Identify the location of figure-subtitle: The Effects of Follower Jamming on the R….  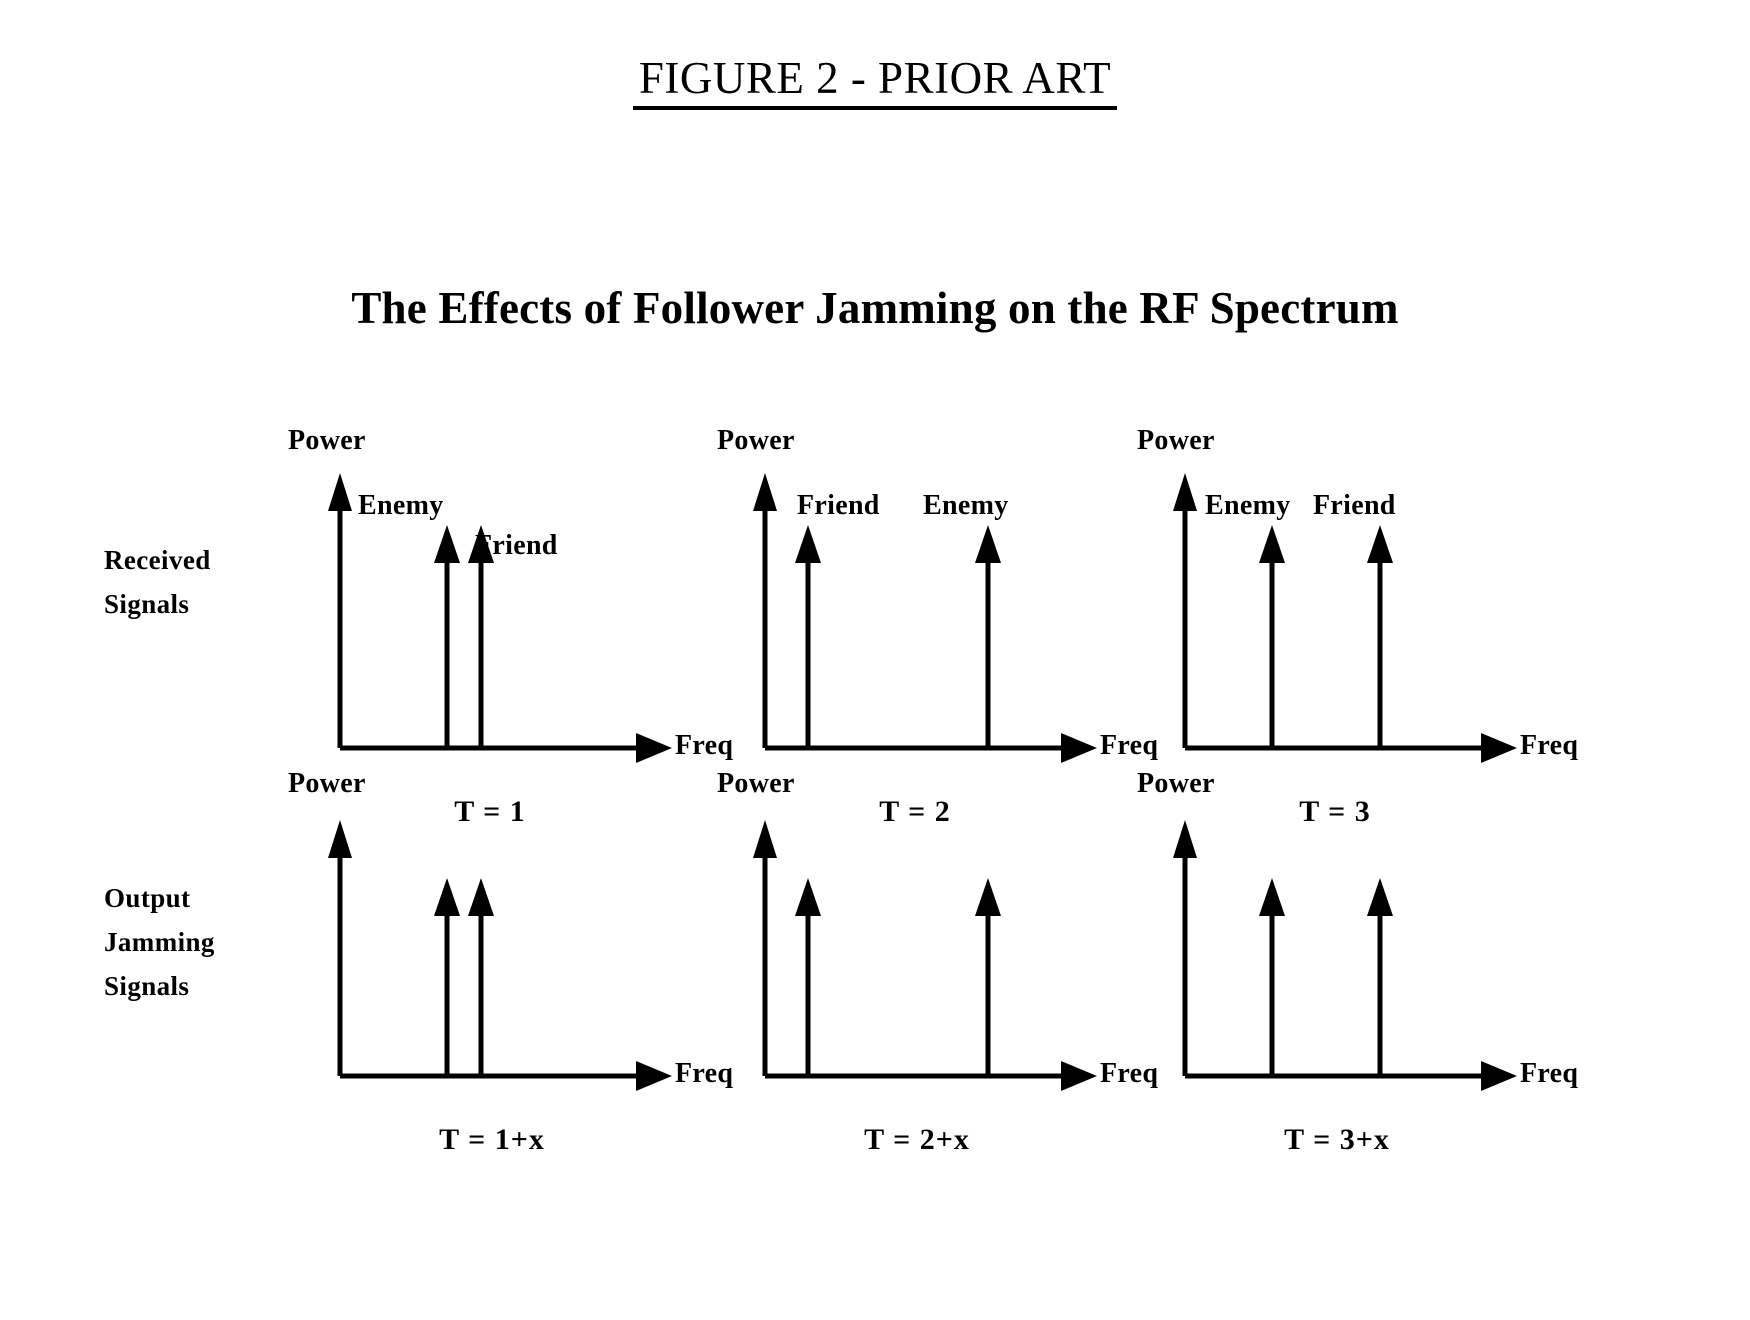
(875, 308).